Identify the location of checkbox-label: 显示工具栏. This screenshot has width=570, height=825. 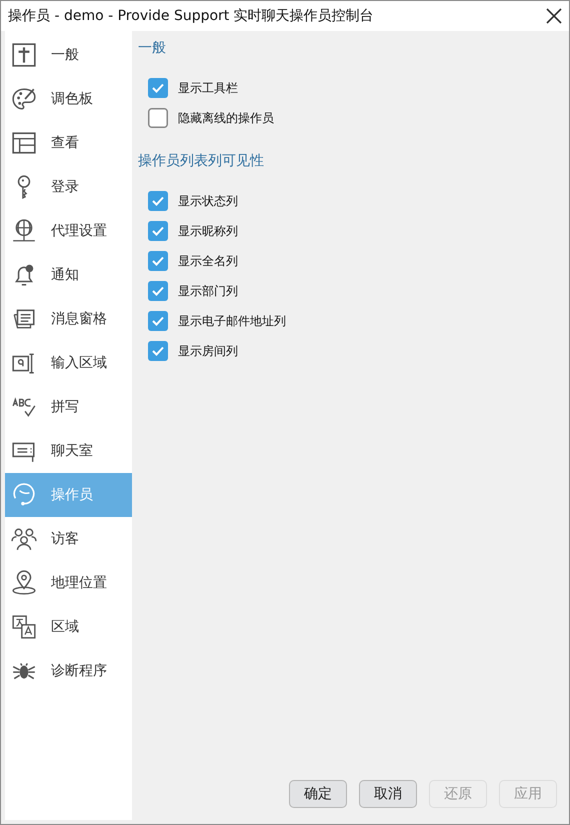
(208, 88).